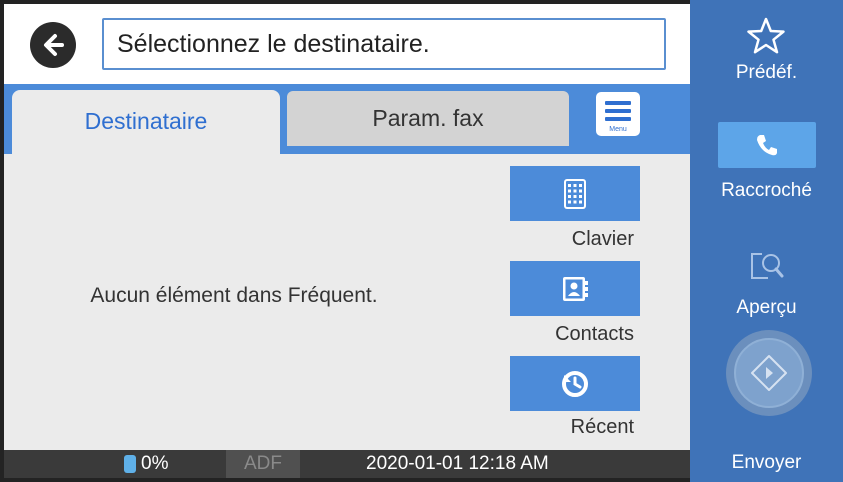  What do you see at coordinates (384, 44) in the screenshot?
I see `recipient-prompt-field: Sélectionnez le destinataire.` at bounding box center [384, 44].